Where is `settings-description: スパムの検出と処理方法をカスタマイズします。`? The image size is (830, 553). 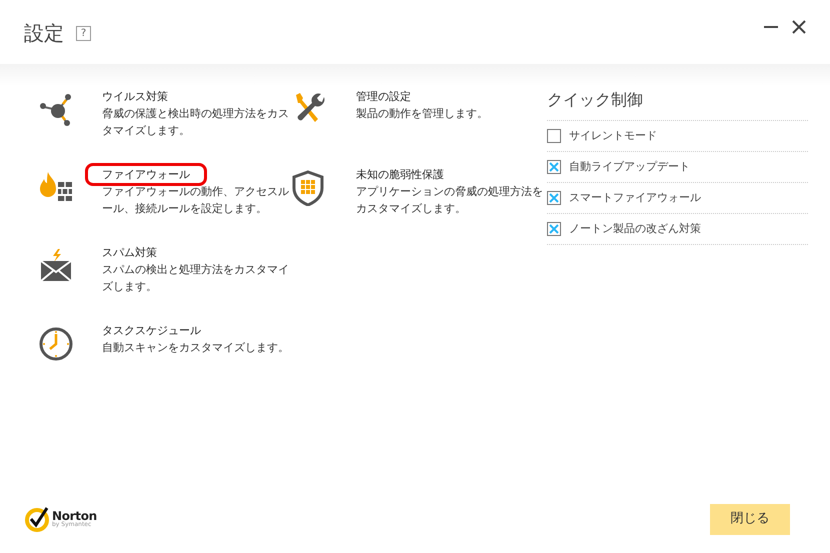 settings-description: スパムの検出と処理方法をカスタマイズします。 is located at coordinates (196, 278).